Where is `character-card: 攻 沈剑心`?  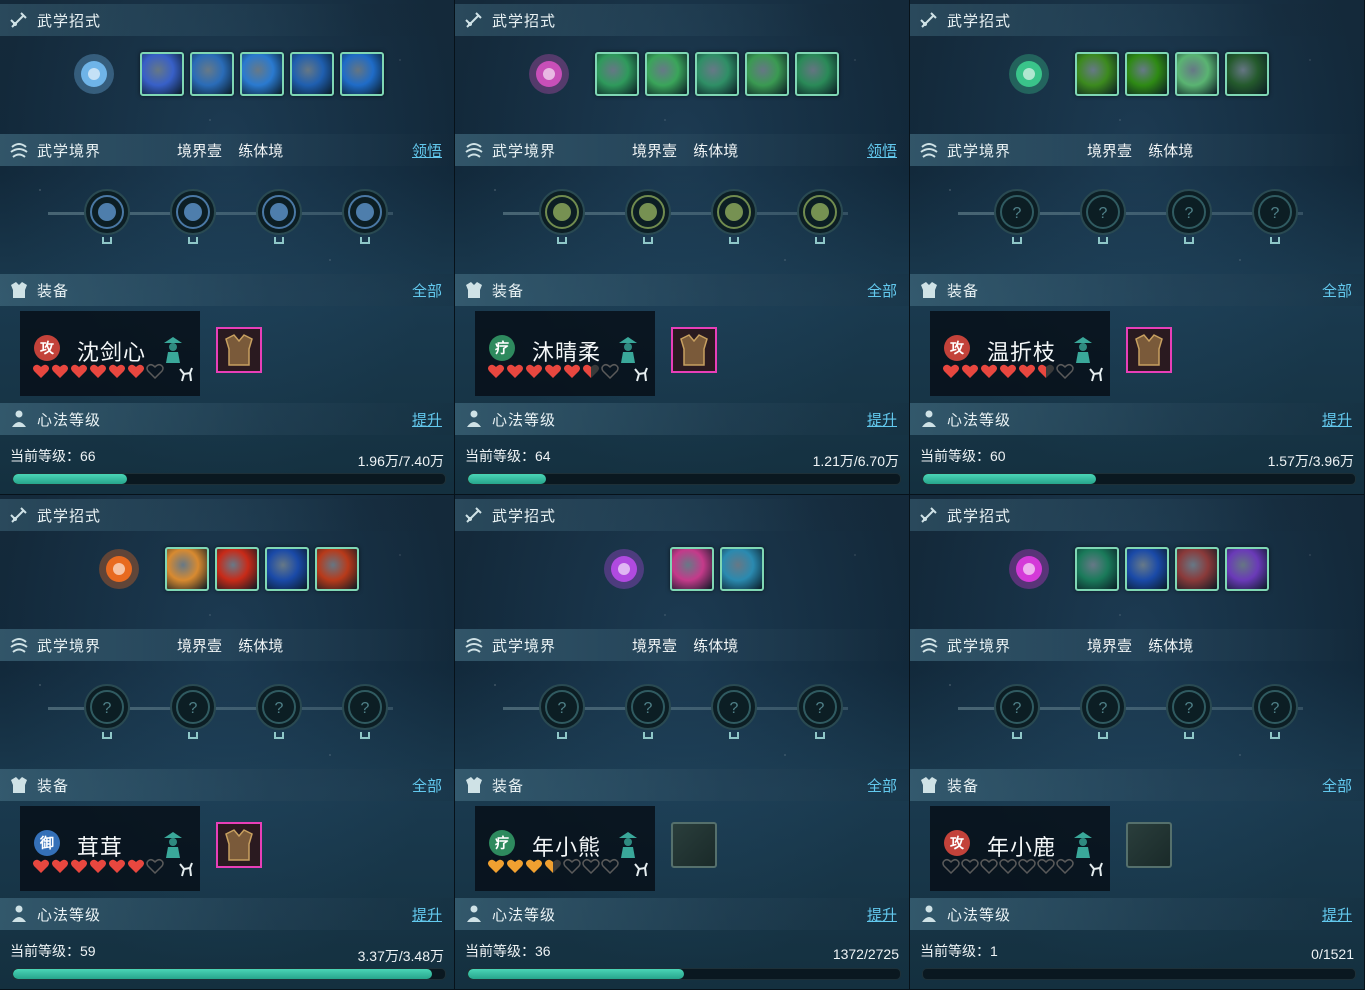
character-card: 攻 沈剑心 is located at coordinates (110, 353).